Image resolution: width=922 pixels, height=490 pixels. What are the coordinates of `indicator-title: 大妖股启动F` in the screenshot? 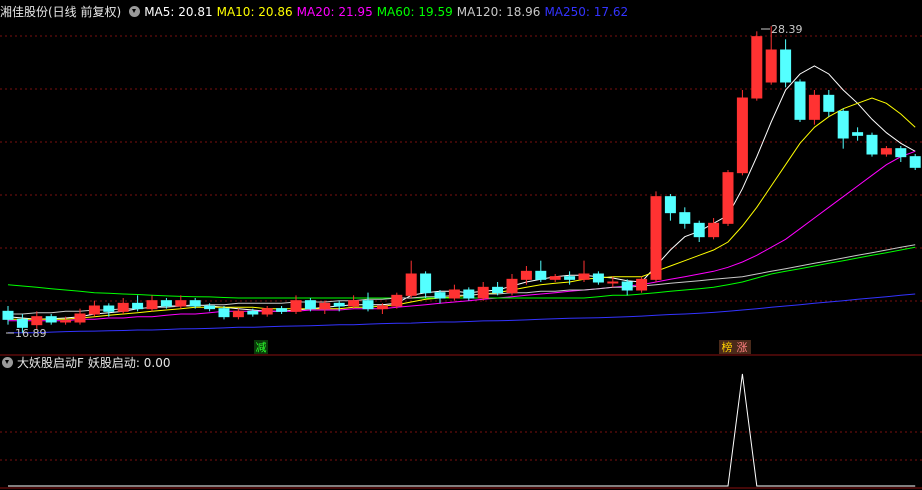 It's located at (50, 363).